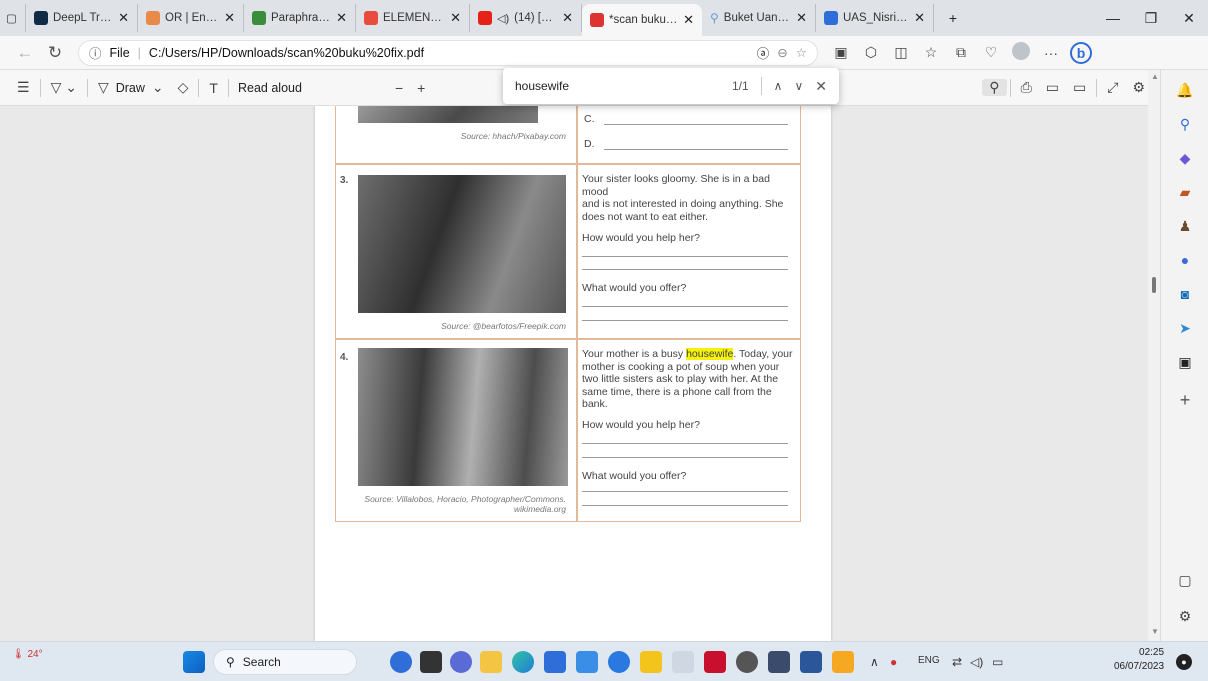 The width and height of the screenshot is (1208, 681). I want to click on save-icon: ▭, so click(1052, 87).